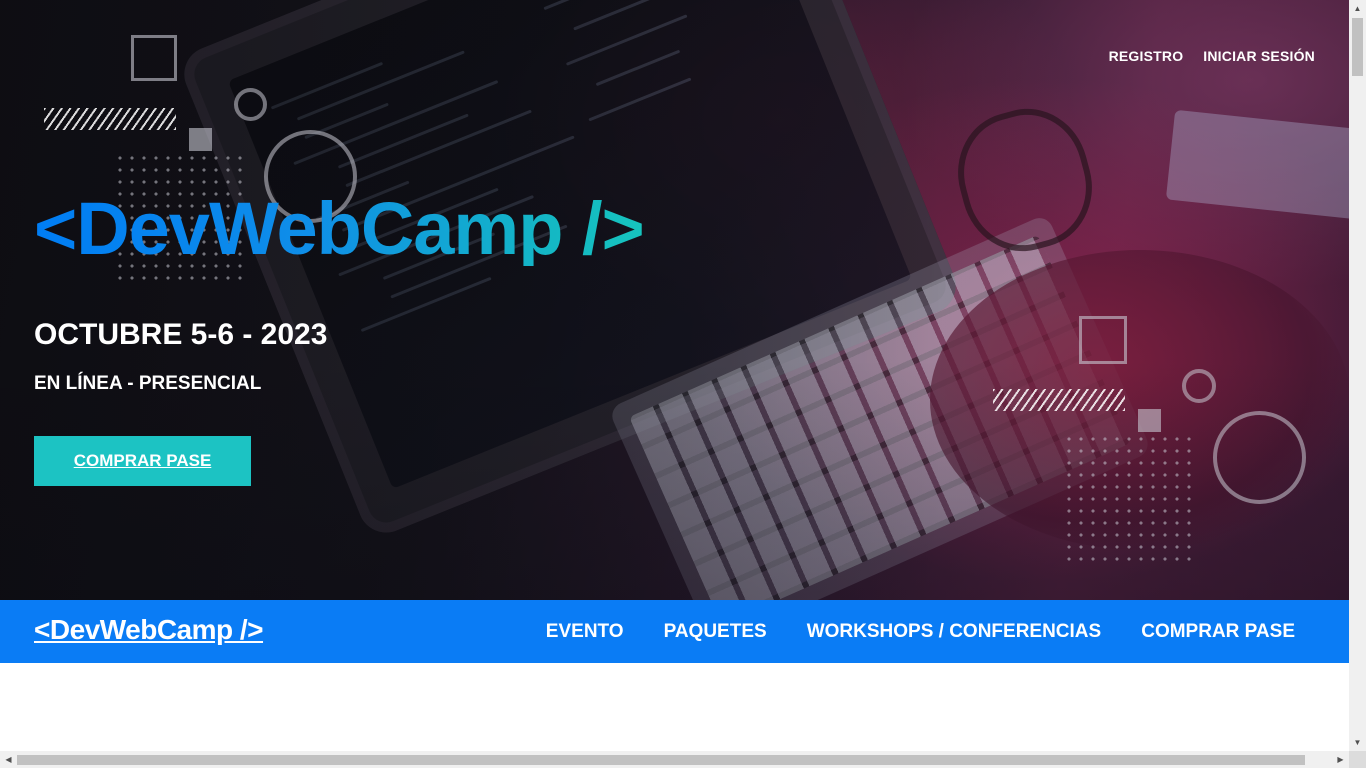 This screenshot has height=768, width=1366. What do you see at coordinates (1340, 759) in the screenshot?
I see `scroll-right-icon: ▶` at bounding box center [1340, 759].